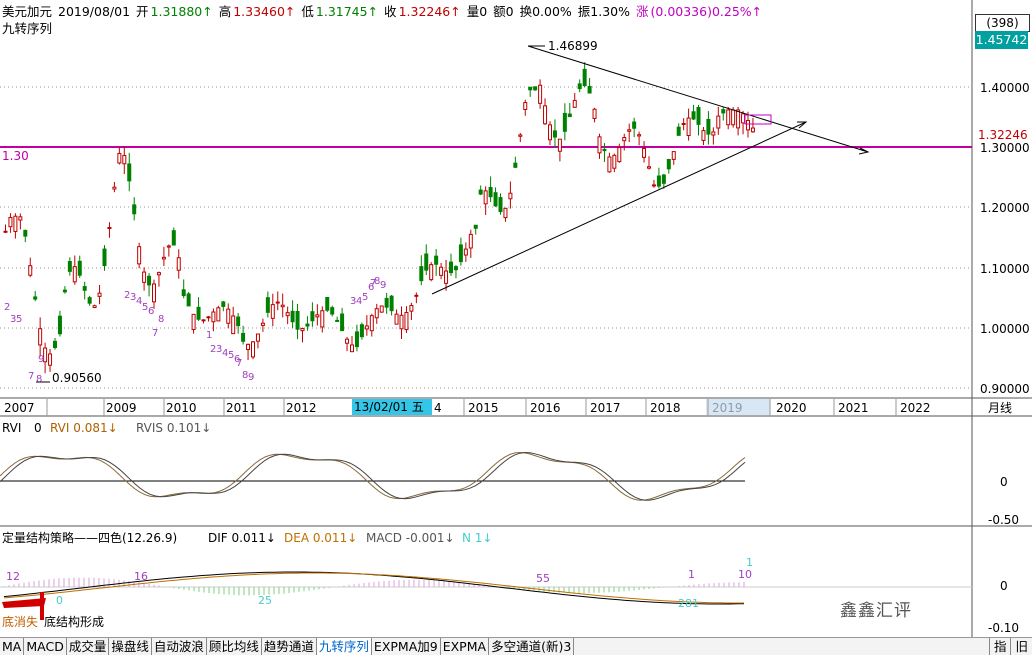 This screenshot has height=655, width=1032. Describe the element at coordinates (84, 428) in the screenshot. I see `rvi-value: RVI 0.081↓` at that location.